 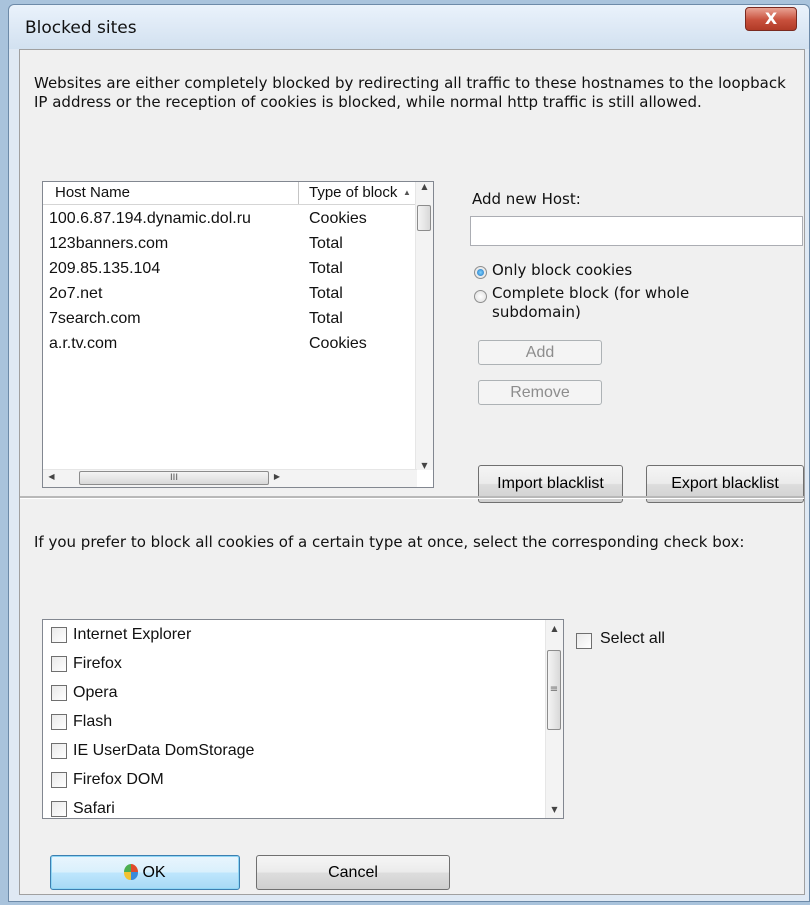 I want to click on host-name-cell: 209.85.135.104, so click(x=105, y=268).